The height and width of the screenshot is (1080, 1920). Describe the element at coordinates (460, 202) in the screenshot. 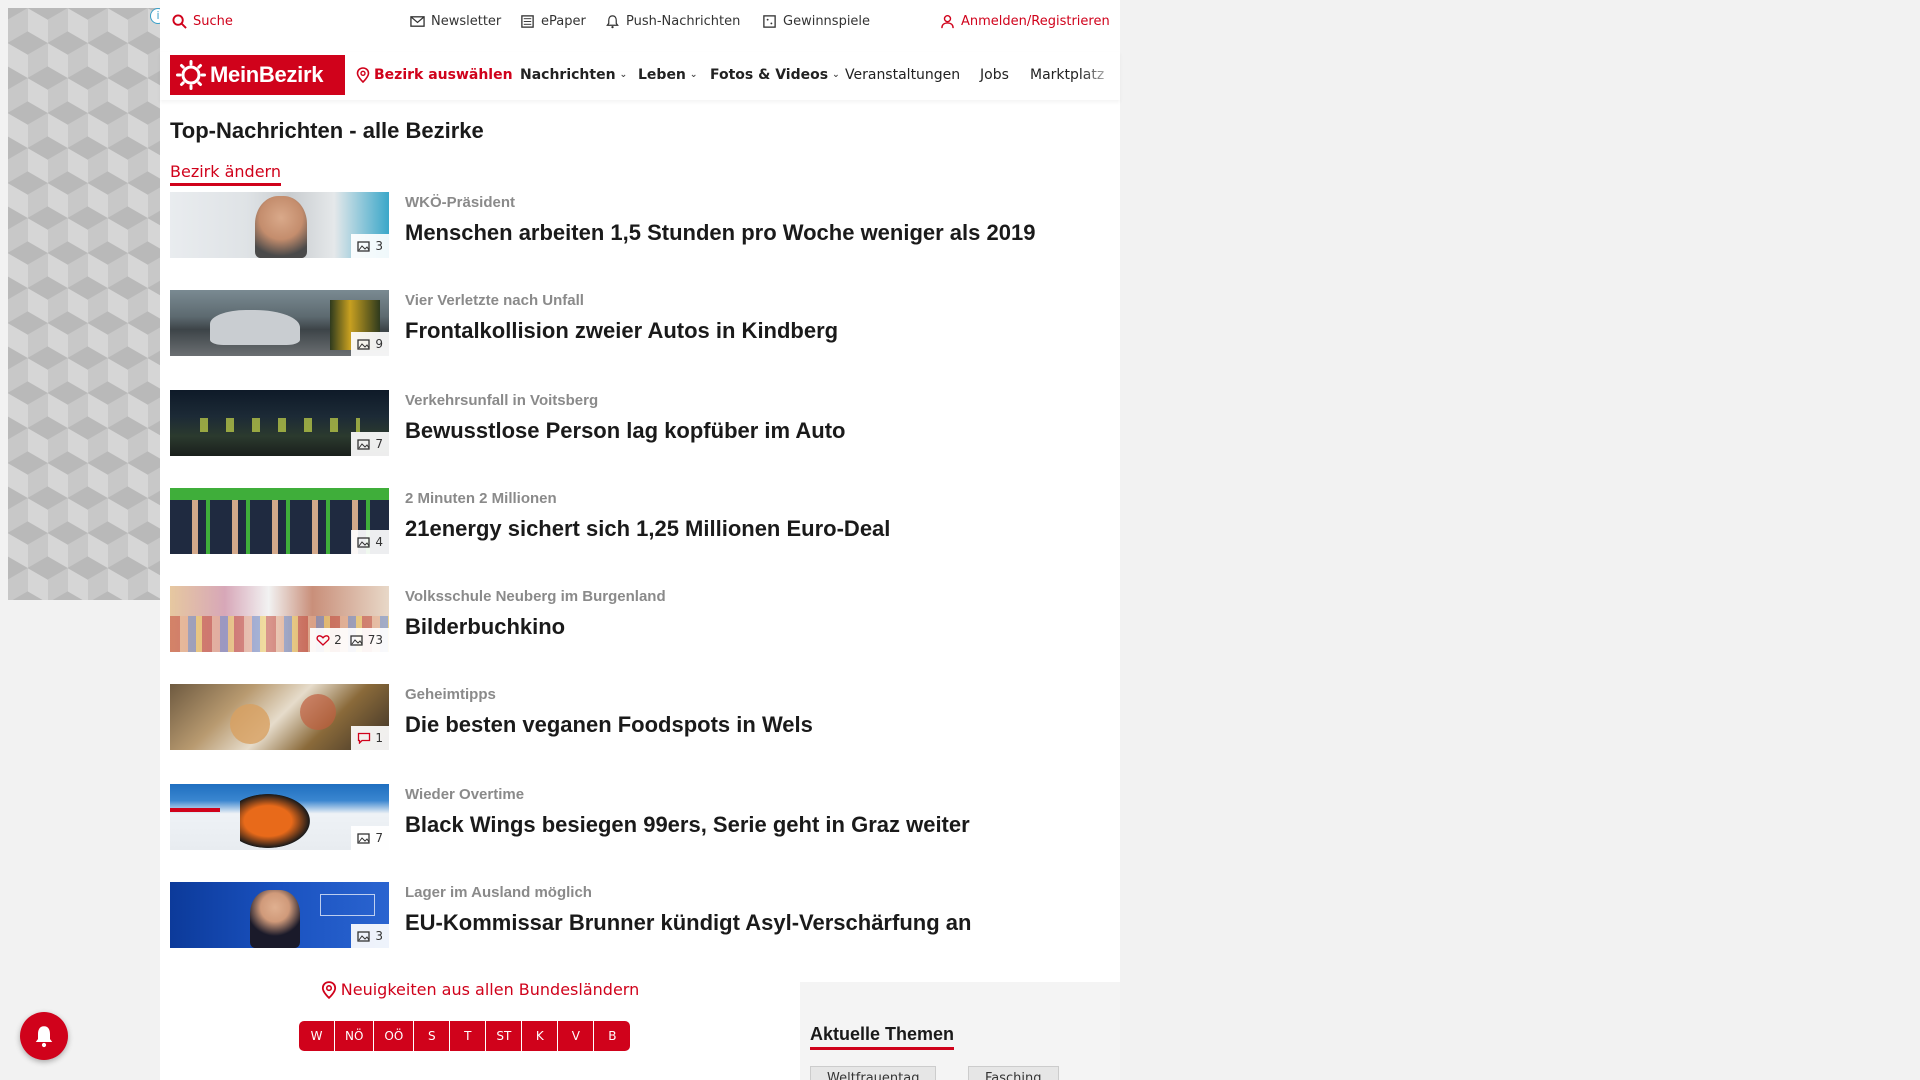

I see `article-kicker: WKÖ-Präsident` at that location.